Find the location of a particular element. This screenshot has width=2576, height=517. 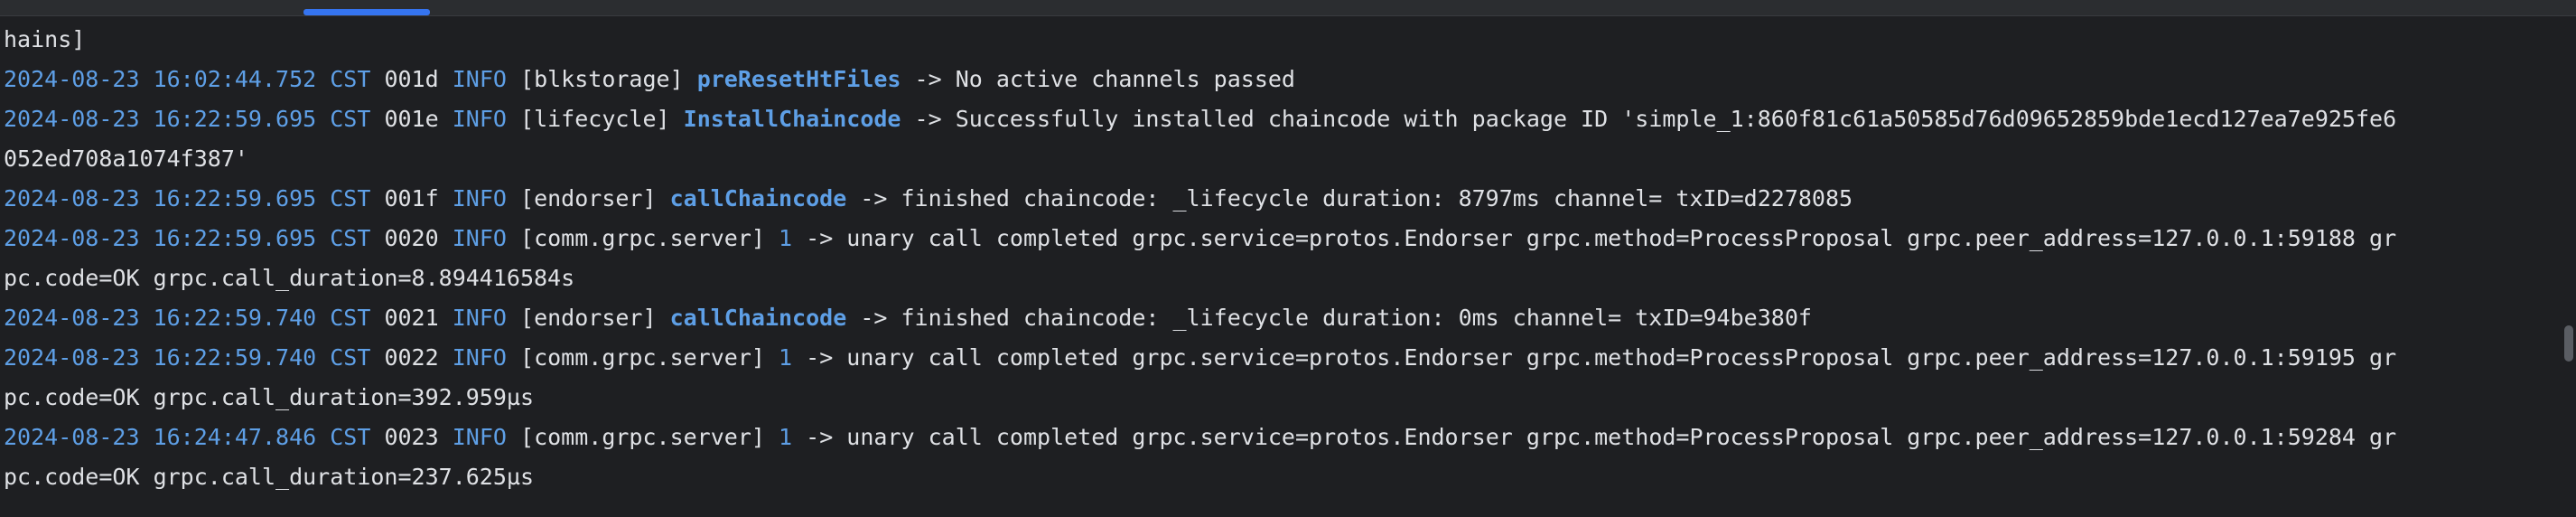

log-function: InstallChaincode is located at coordinates (792, 119).